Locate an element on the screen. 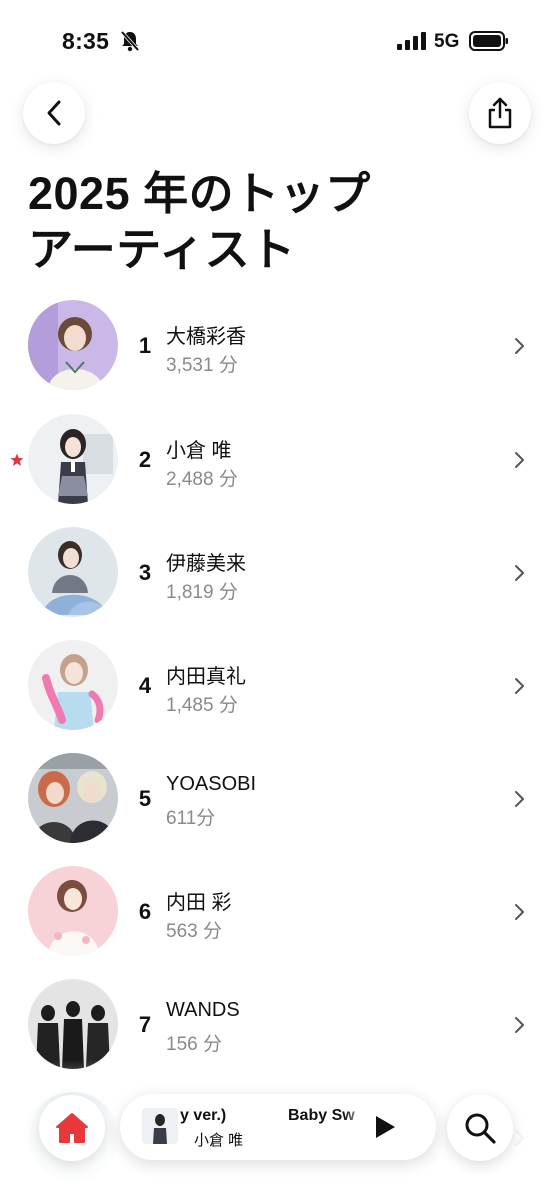 Image resolution: width=554 pixels, height=1200 pixels. artist-name: YOASOBI is located at coordinates (211, 784).